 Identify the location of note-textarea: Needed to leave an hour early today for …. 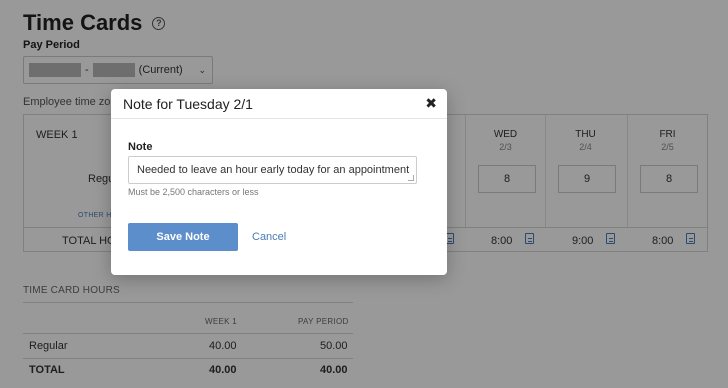
(272, 170).